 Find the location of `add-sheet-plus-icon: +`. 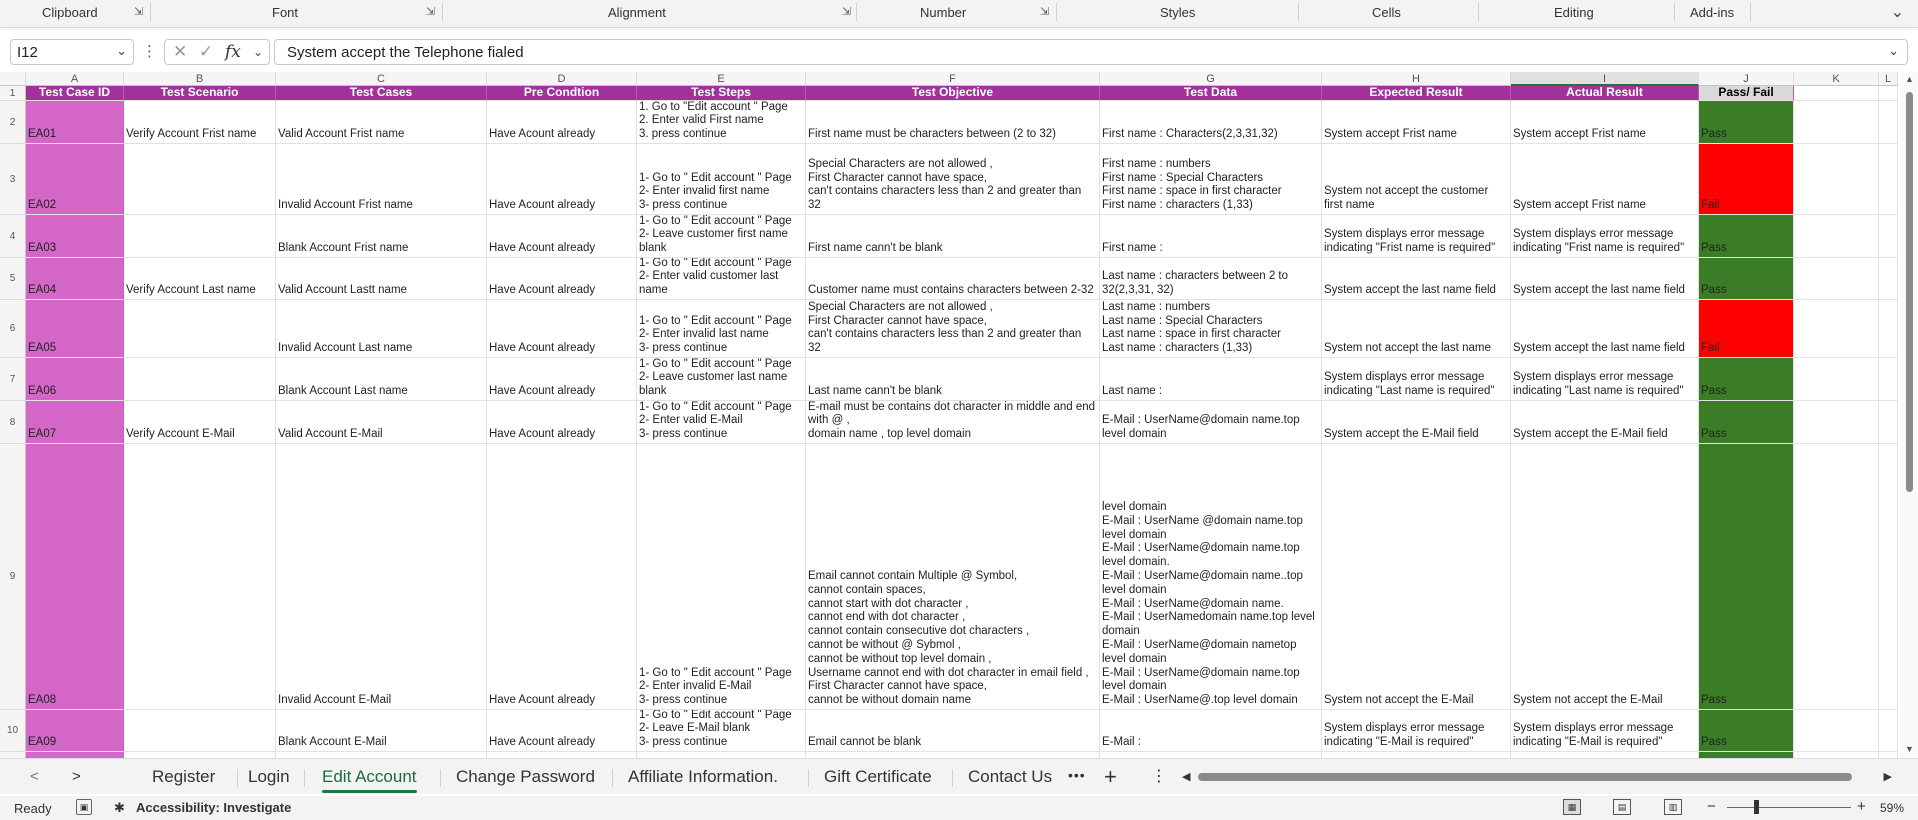

add-sheet-plus-icon: + is located at coordinates (1110, 777).